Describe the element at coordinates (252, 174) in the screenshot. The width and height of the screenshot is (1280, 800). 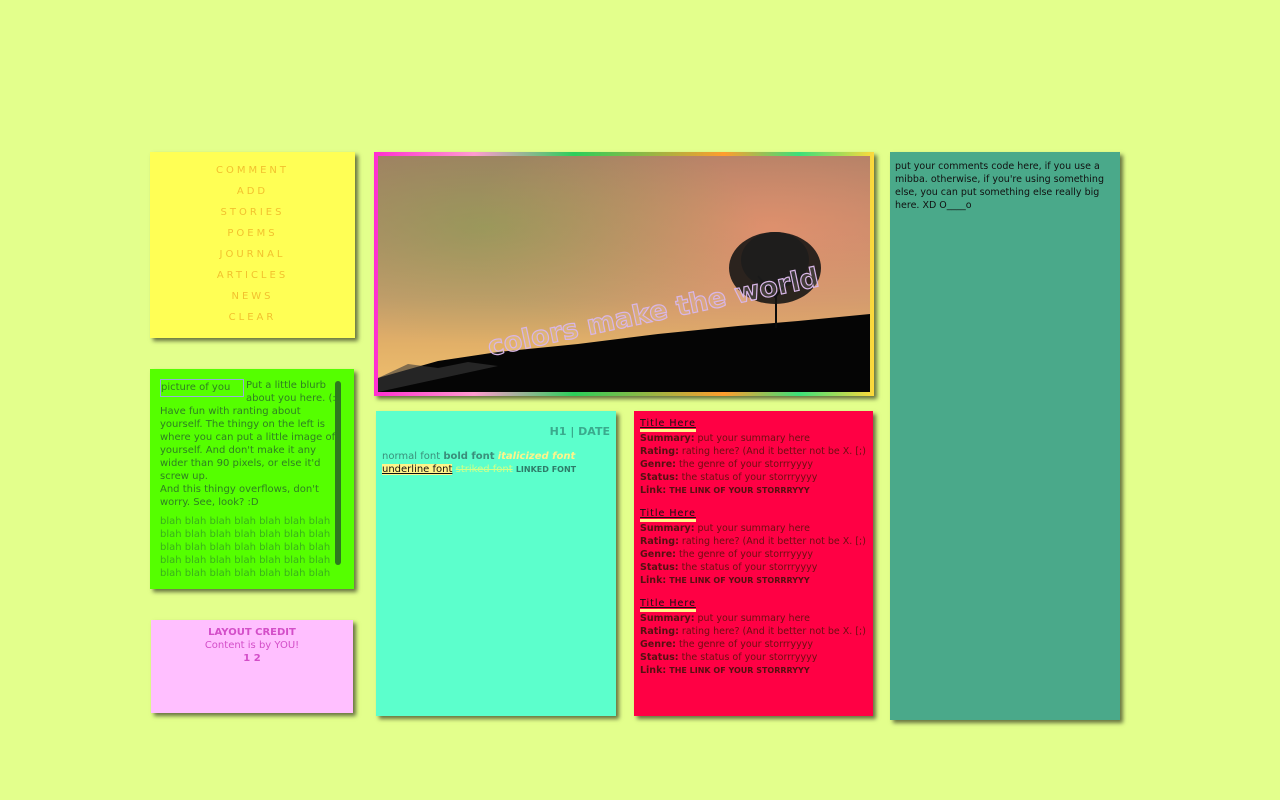
I see `nav-link-comment: COMMENT` at that location.